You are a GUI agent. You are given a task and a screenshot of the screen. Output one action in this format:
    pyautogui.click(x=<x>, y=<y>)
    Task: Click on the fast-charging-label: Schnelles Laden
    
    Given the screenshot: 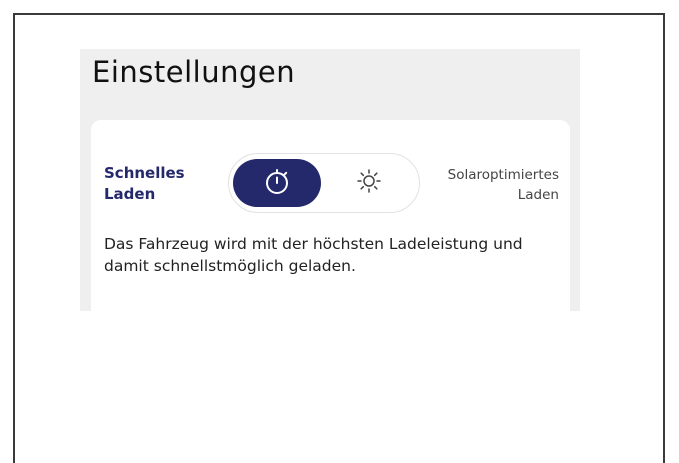 What is the action you would take?
    pyautogui.click(x=156, y=184)
    